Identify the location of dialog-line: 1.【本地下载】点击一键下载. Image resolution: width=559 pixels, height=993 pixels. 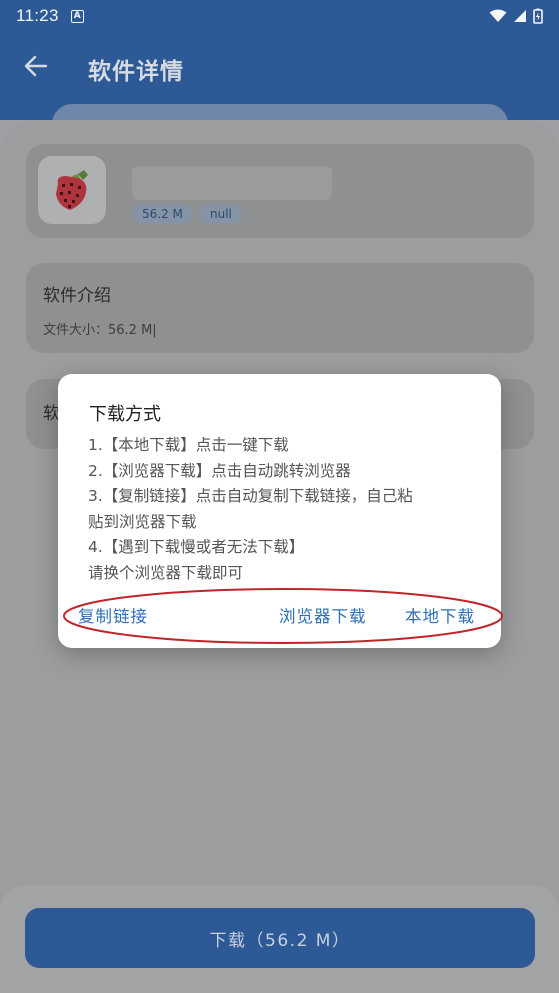
(188, 445).